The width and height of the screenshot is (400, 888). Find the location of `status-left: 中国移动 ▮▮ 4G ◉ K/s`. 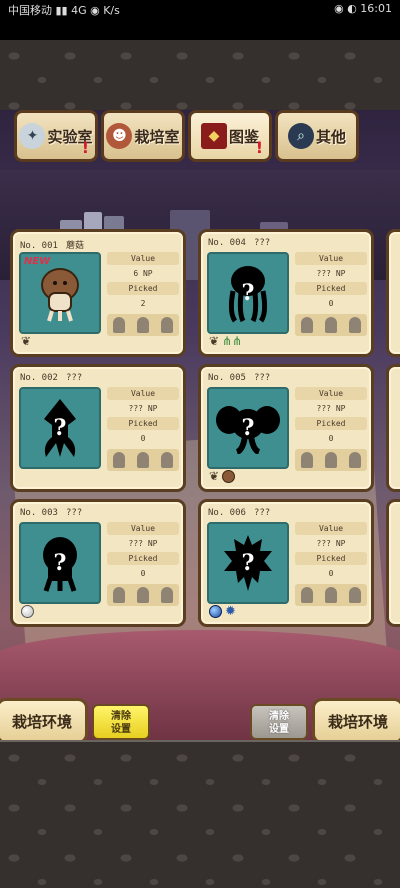

status-left: 中国移动 ▮▮ 4G ◉ K/s is located at coordinates (64, 10).